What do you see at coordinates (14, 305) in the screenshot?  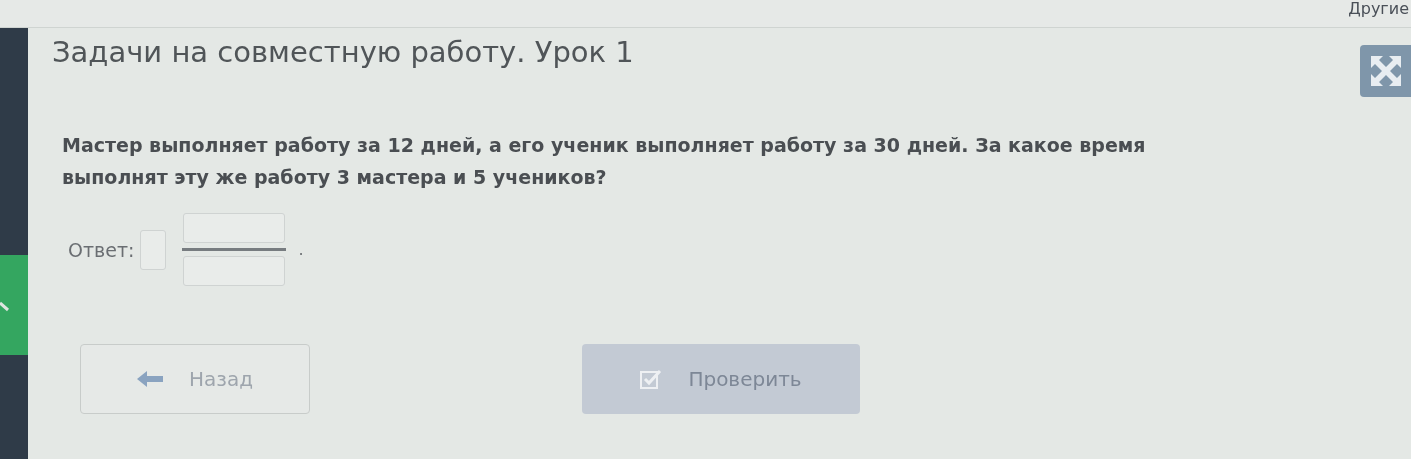 I see `sidebar-tab` at bounding box center [14, 305].